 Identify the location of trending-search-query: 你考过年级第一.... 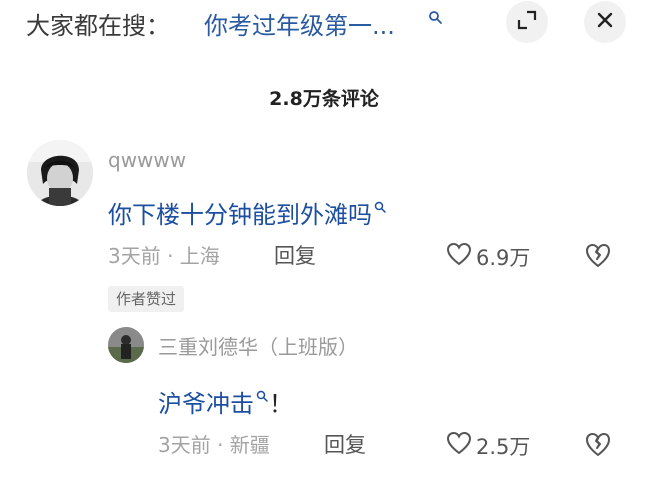
(299, 26).